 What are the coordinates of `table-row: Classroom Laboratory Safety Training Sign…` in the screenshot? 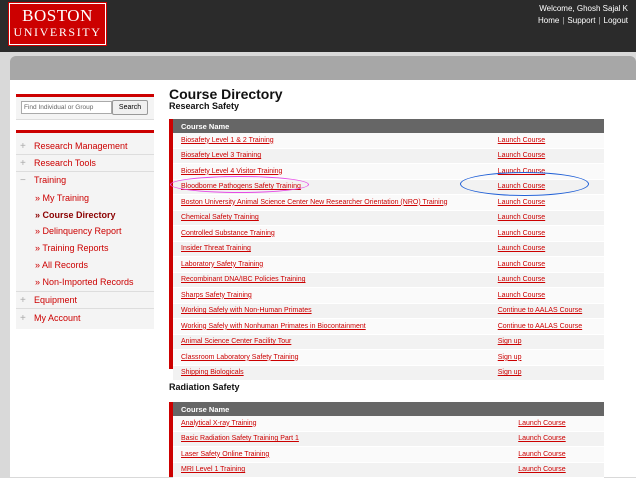 It's located at (388, 357).